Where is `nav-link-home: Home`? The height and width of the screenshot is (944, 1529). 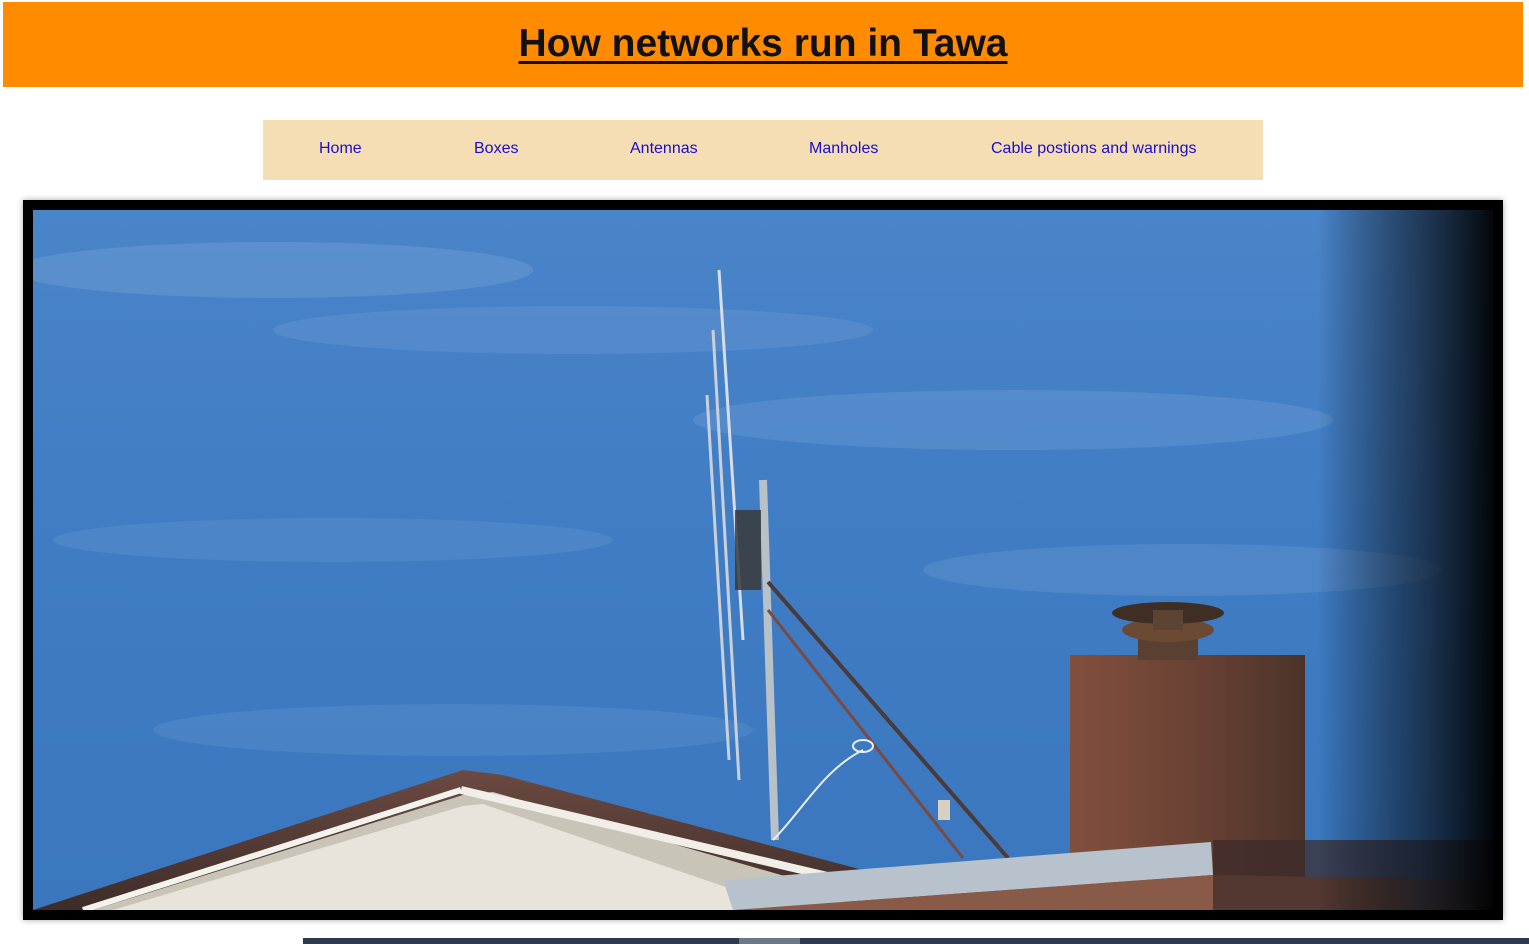 nav-link-home: Home is located at coordinates (340, 149).